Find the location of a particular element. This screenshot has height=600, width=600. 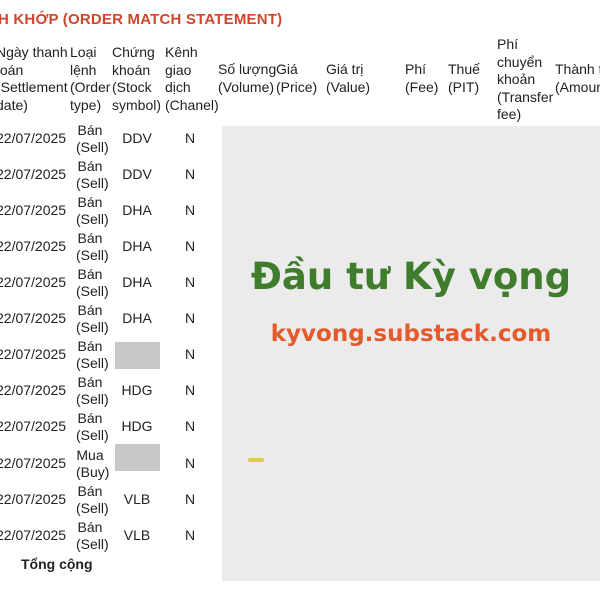

watermark-title: Đầu tư Kỳ vọng is located at coordinates (411, 276).